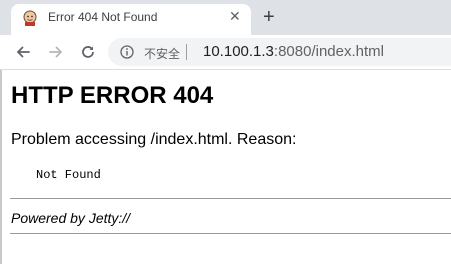 The height and width of the screenshot is (264, 451). Describe the element at coordinates (71, 218) in the screenshot. I see `powered-by-text: Powered by Jetty://` at that location.